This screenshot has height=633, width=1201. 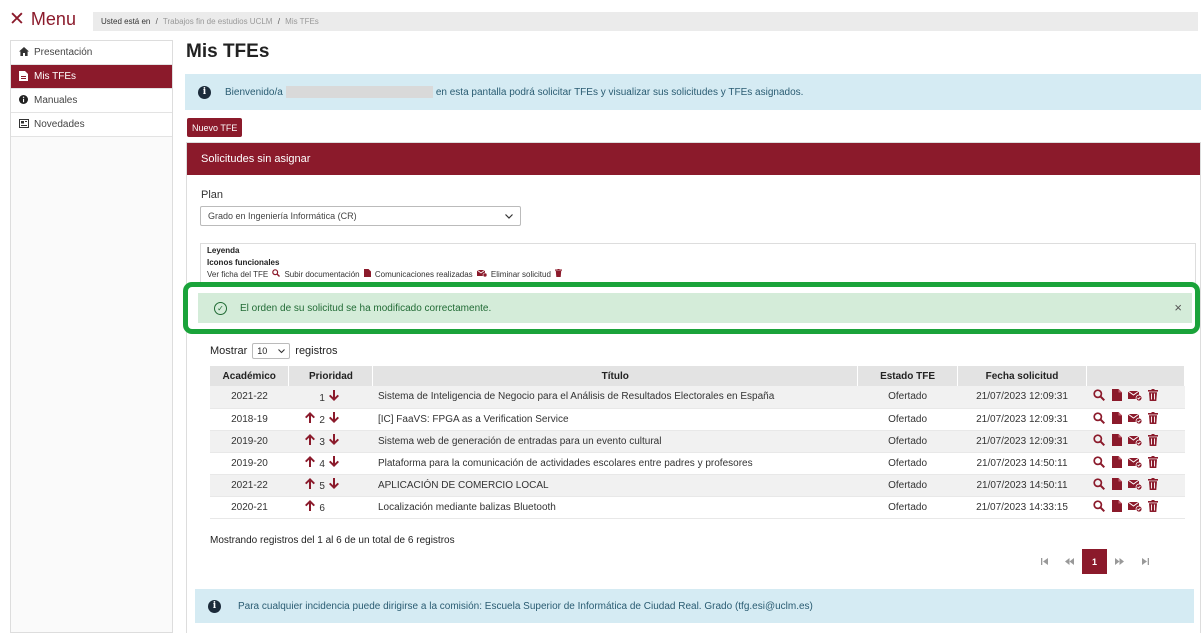 I want to click on info-icon, so click(x=23, y=100).